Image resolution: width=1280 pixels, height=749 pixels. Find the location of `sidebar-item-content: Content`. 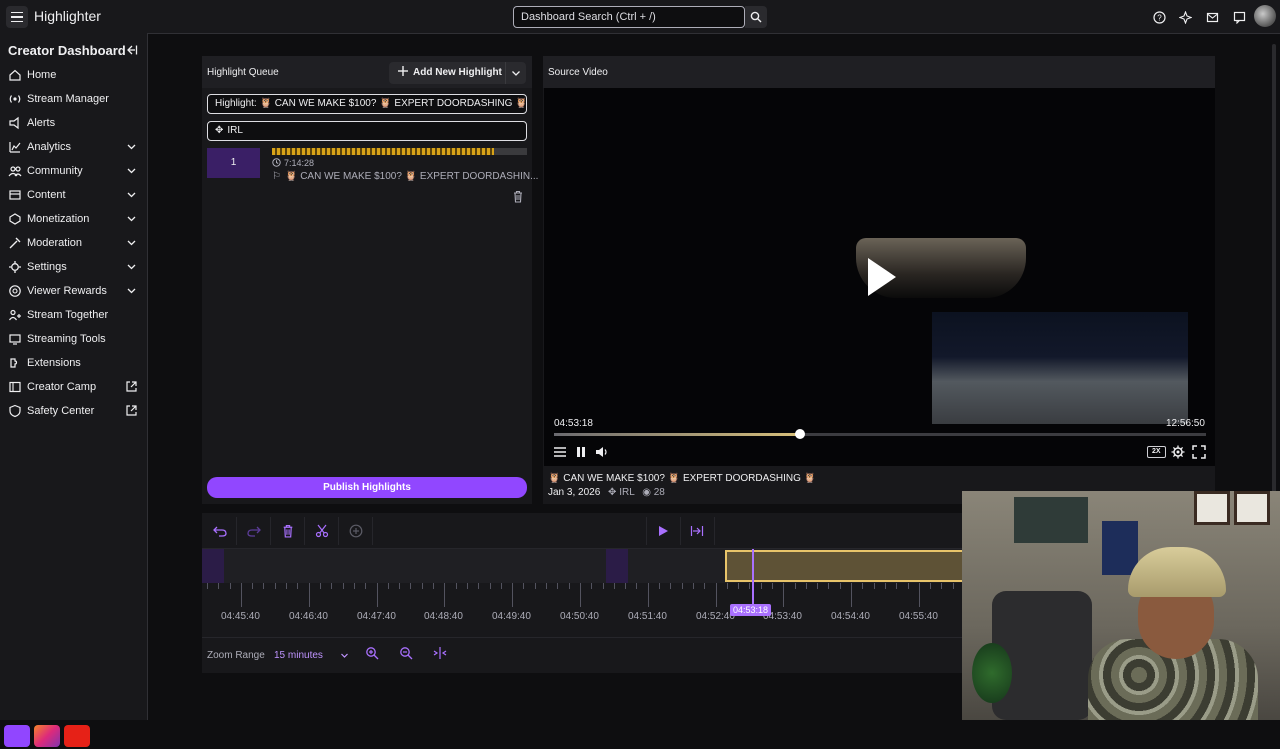

sidebar-item-content: Content is located at coordinates (73, 195).